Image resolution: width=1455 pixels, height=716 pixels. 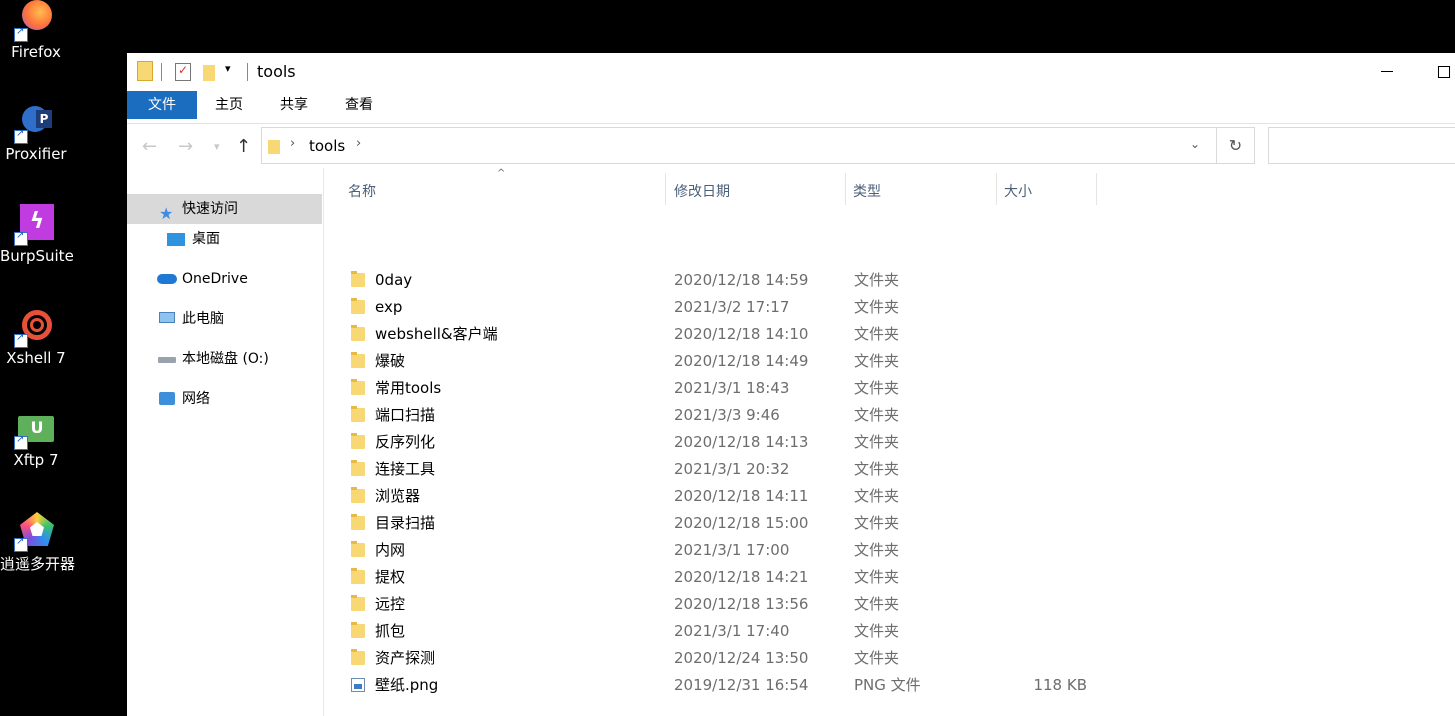 I want to click on file-row: 提权 2020/12/18 14:21 文件夹, so click(x=723, y=577).